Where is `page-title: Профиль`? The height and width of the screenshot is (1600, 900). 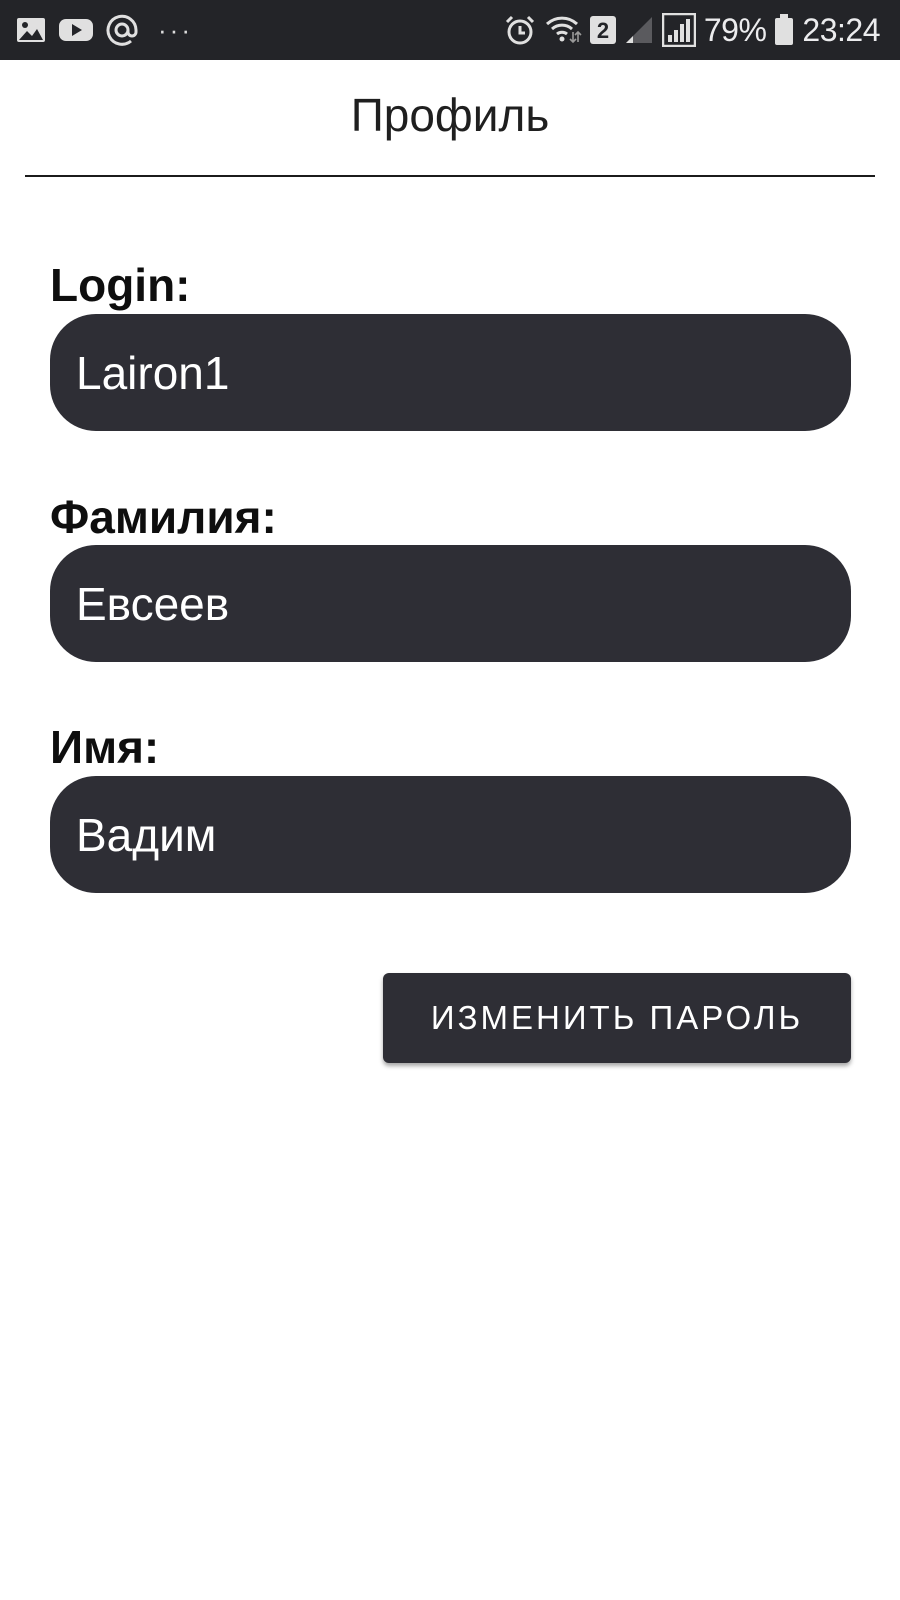
page-title: Профиль is located at coordinates (450, 114).